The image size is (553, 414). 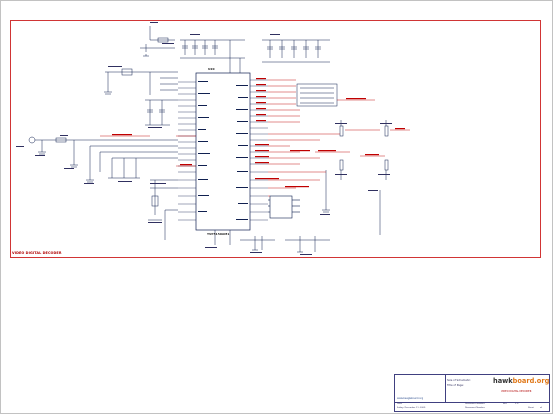 I want to click on small-ic, so click(x=284, y=207).